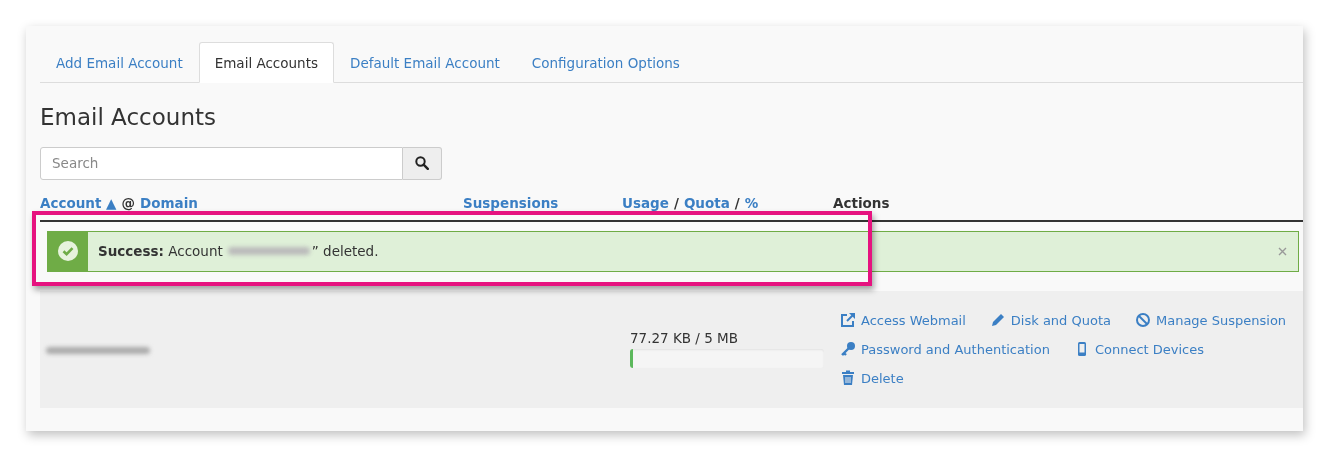  What do you see at coordinates (848, 378) in the screenshot?
I see `trash-icon` at bounding box center [848, 378].